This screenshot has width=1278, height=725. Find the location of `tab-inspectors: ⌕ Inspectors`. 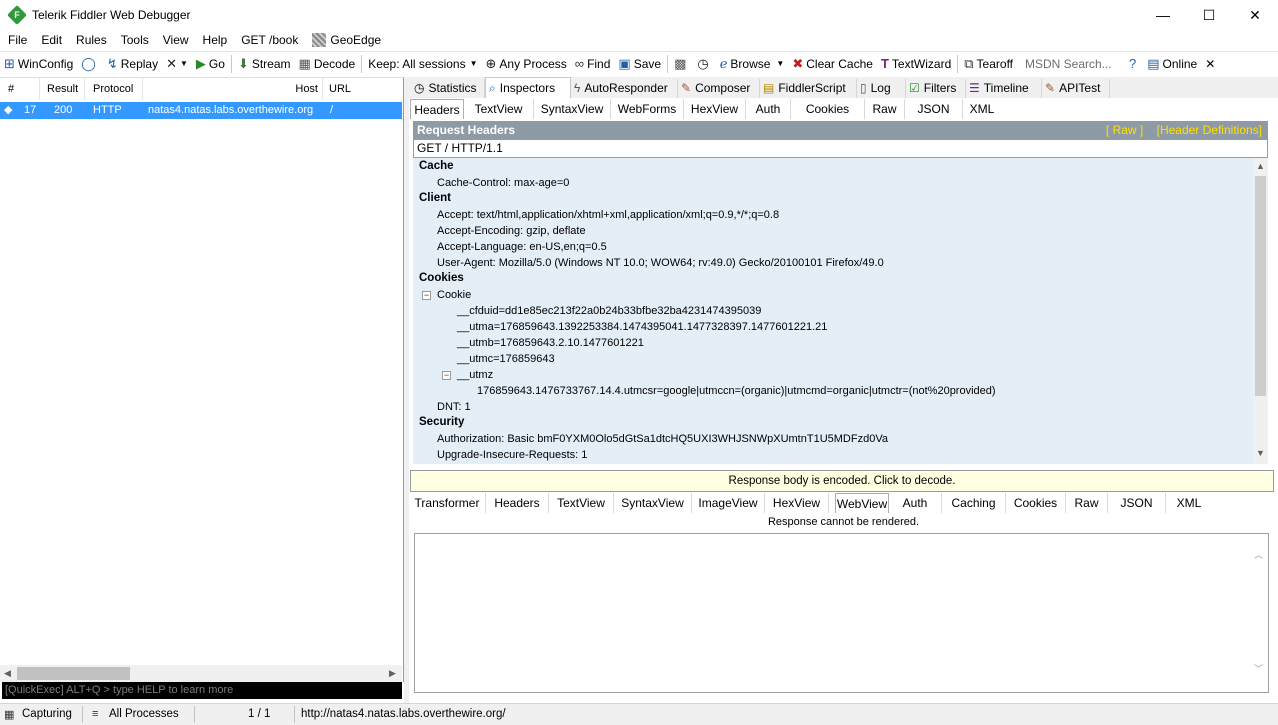

tab-inspectors: ⌕ Inspectors is located at coordinates (528, 87).